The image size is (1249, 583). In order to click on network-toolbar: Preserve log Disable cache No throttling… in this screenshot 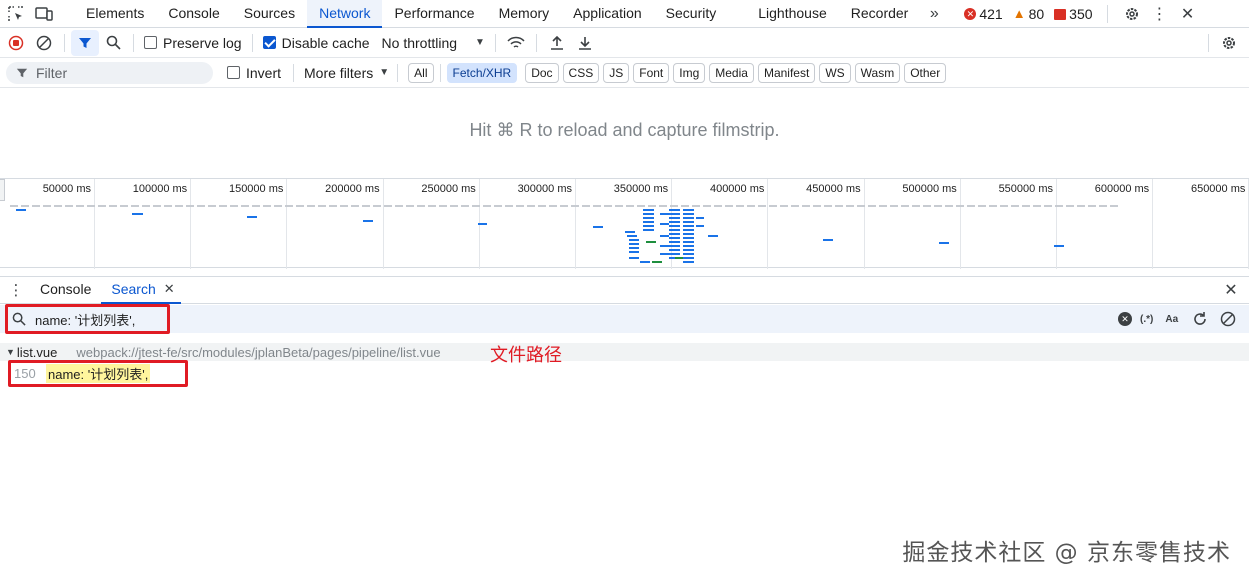, I will do `click(624, 43)`.